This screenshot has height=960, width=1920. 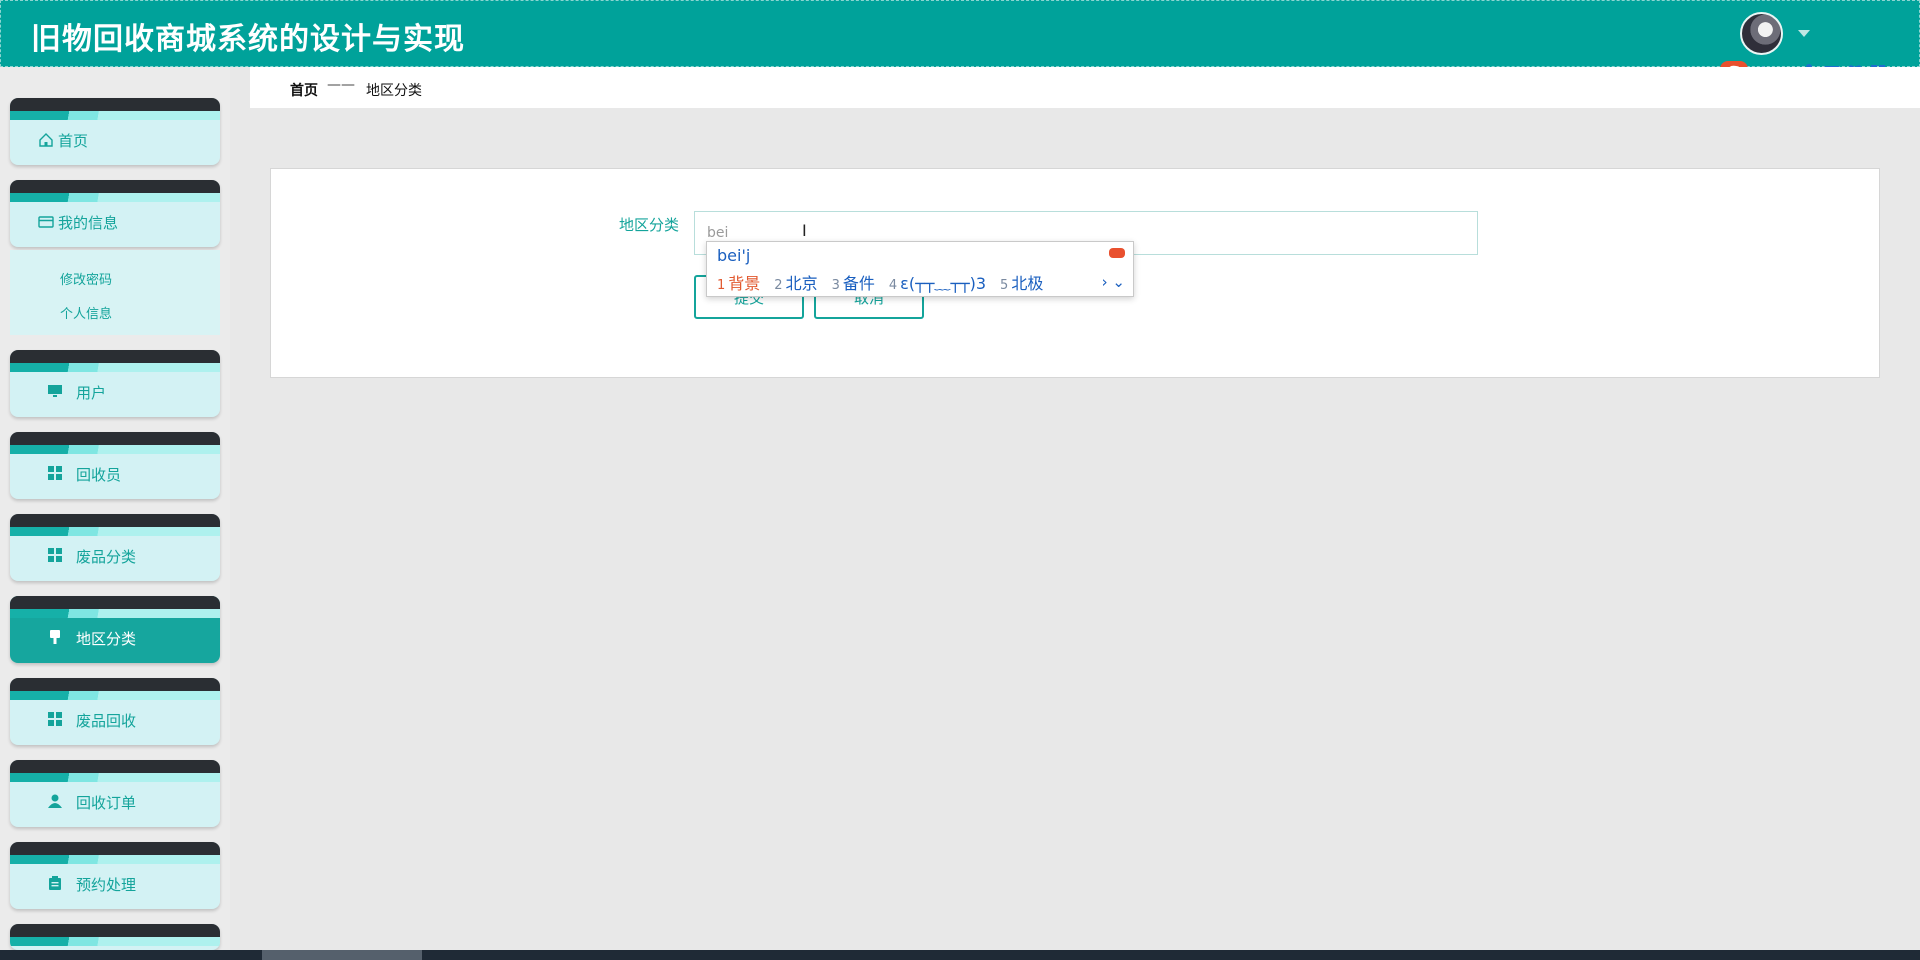 I want to click on sidebar-item-home: 首页, so click(x=115, y=131).